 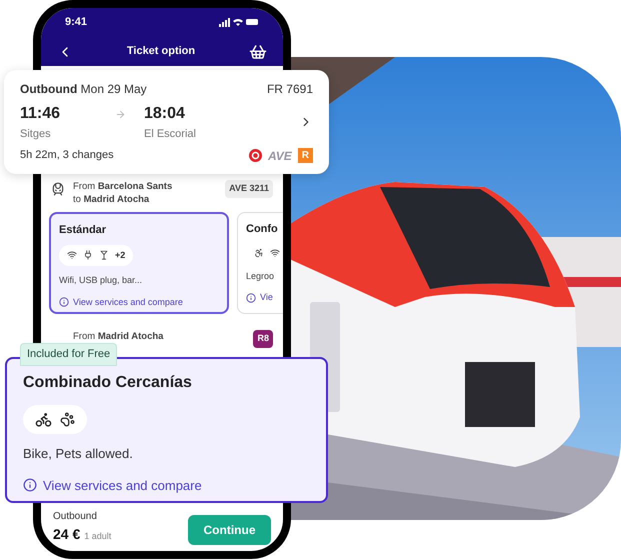 I want to click on leg-route: From Madrid Atocha, so click(x=118, y=336).